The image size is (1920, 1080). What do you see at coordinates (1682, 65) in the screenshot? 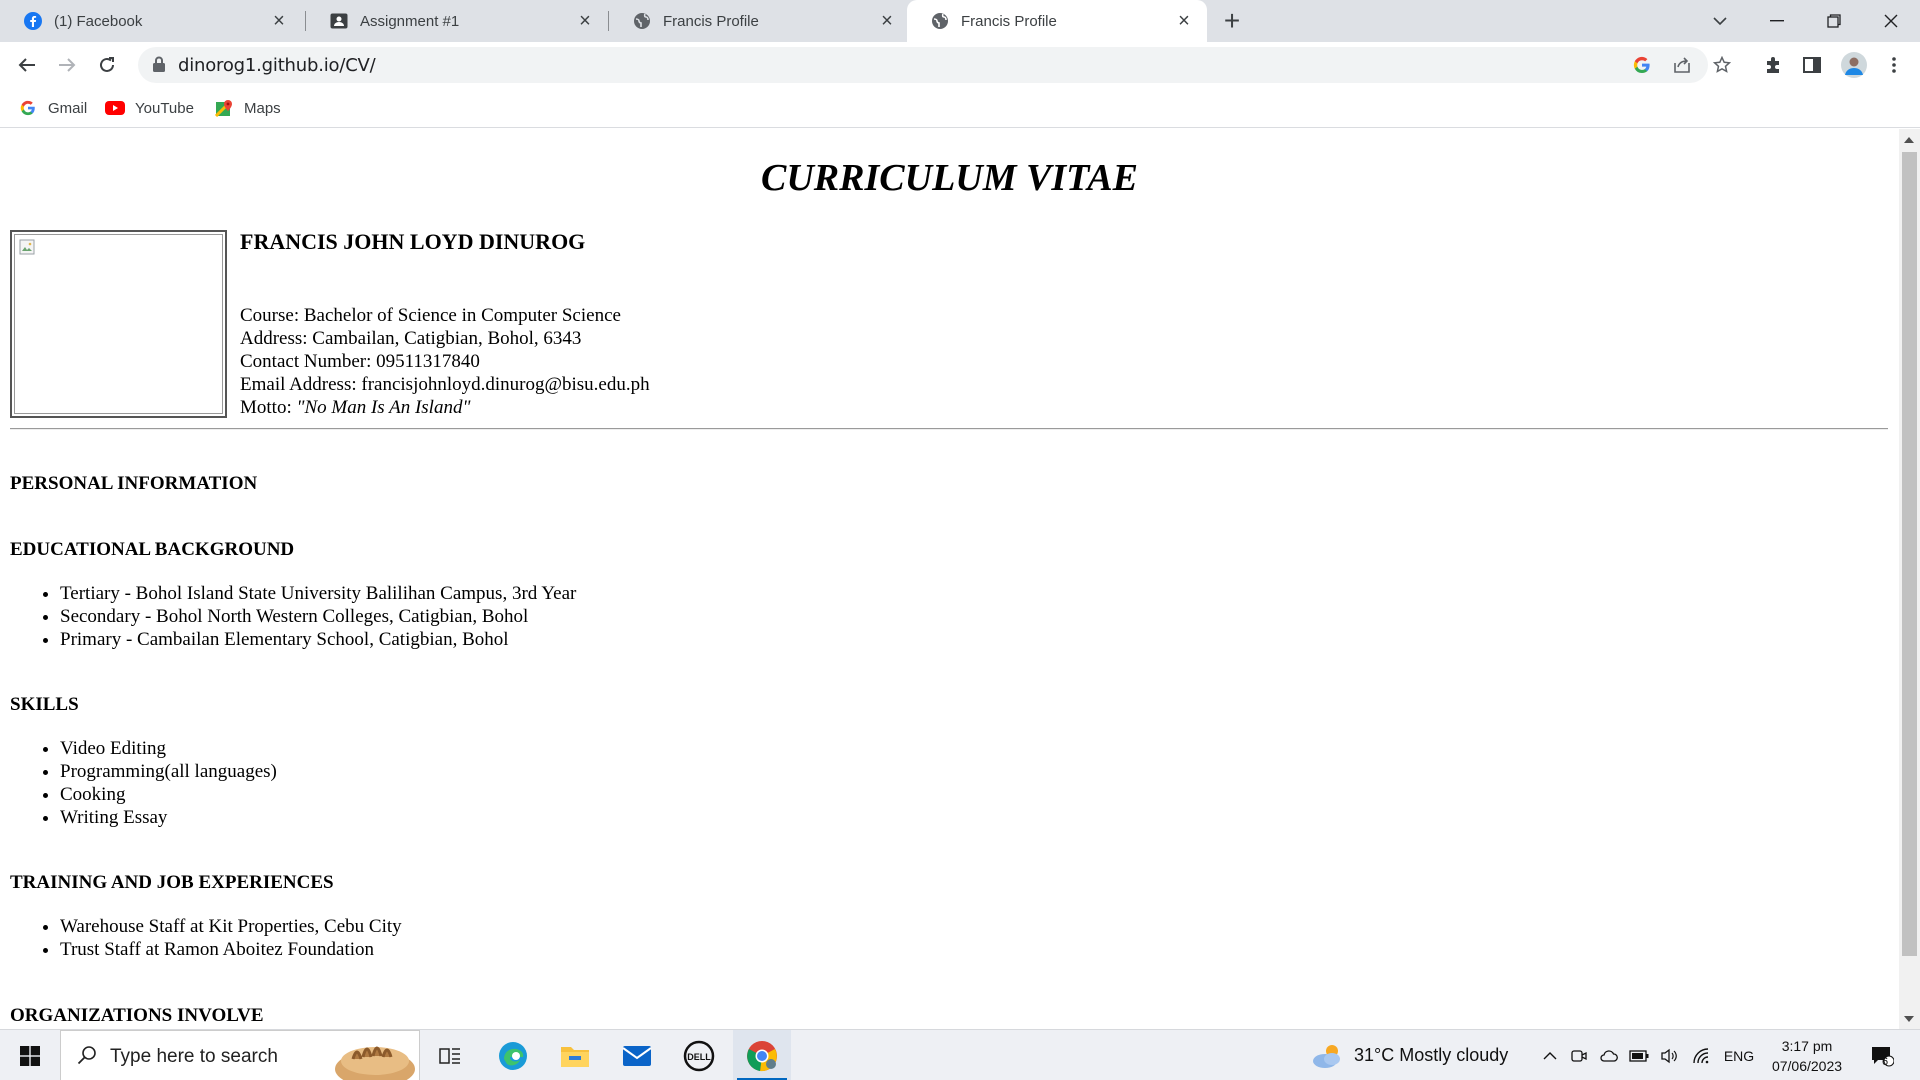
I see `share-icon` at bounding box center [1682, 65].